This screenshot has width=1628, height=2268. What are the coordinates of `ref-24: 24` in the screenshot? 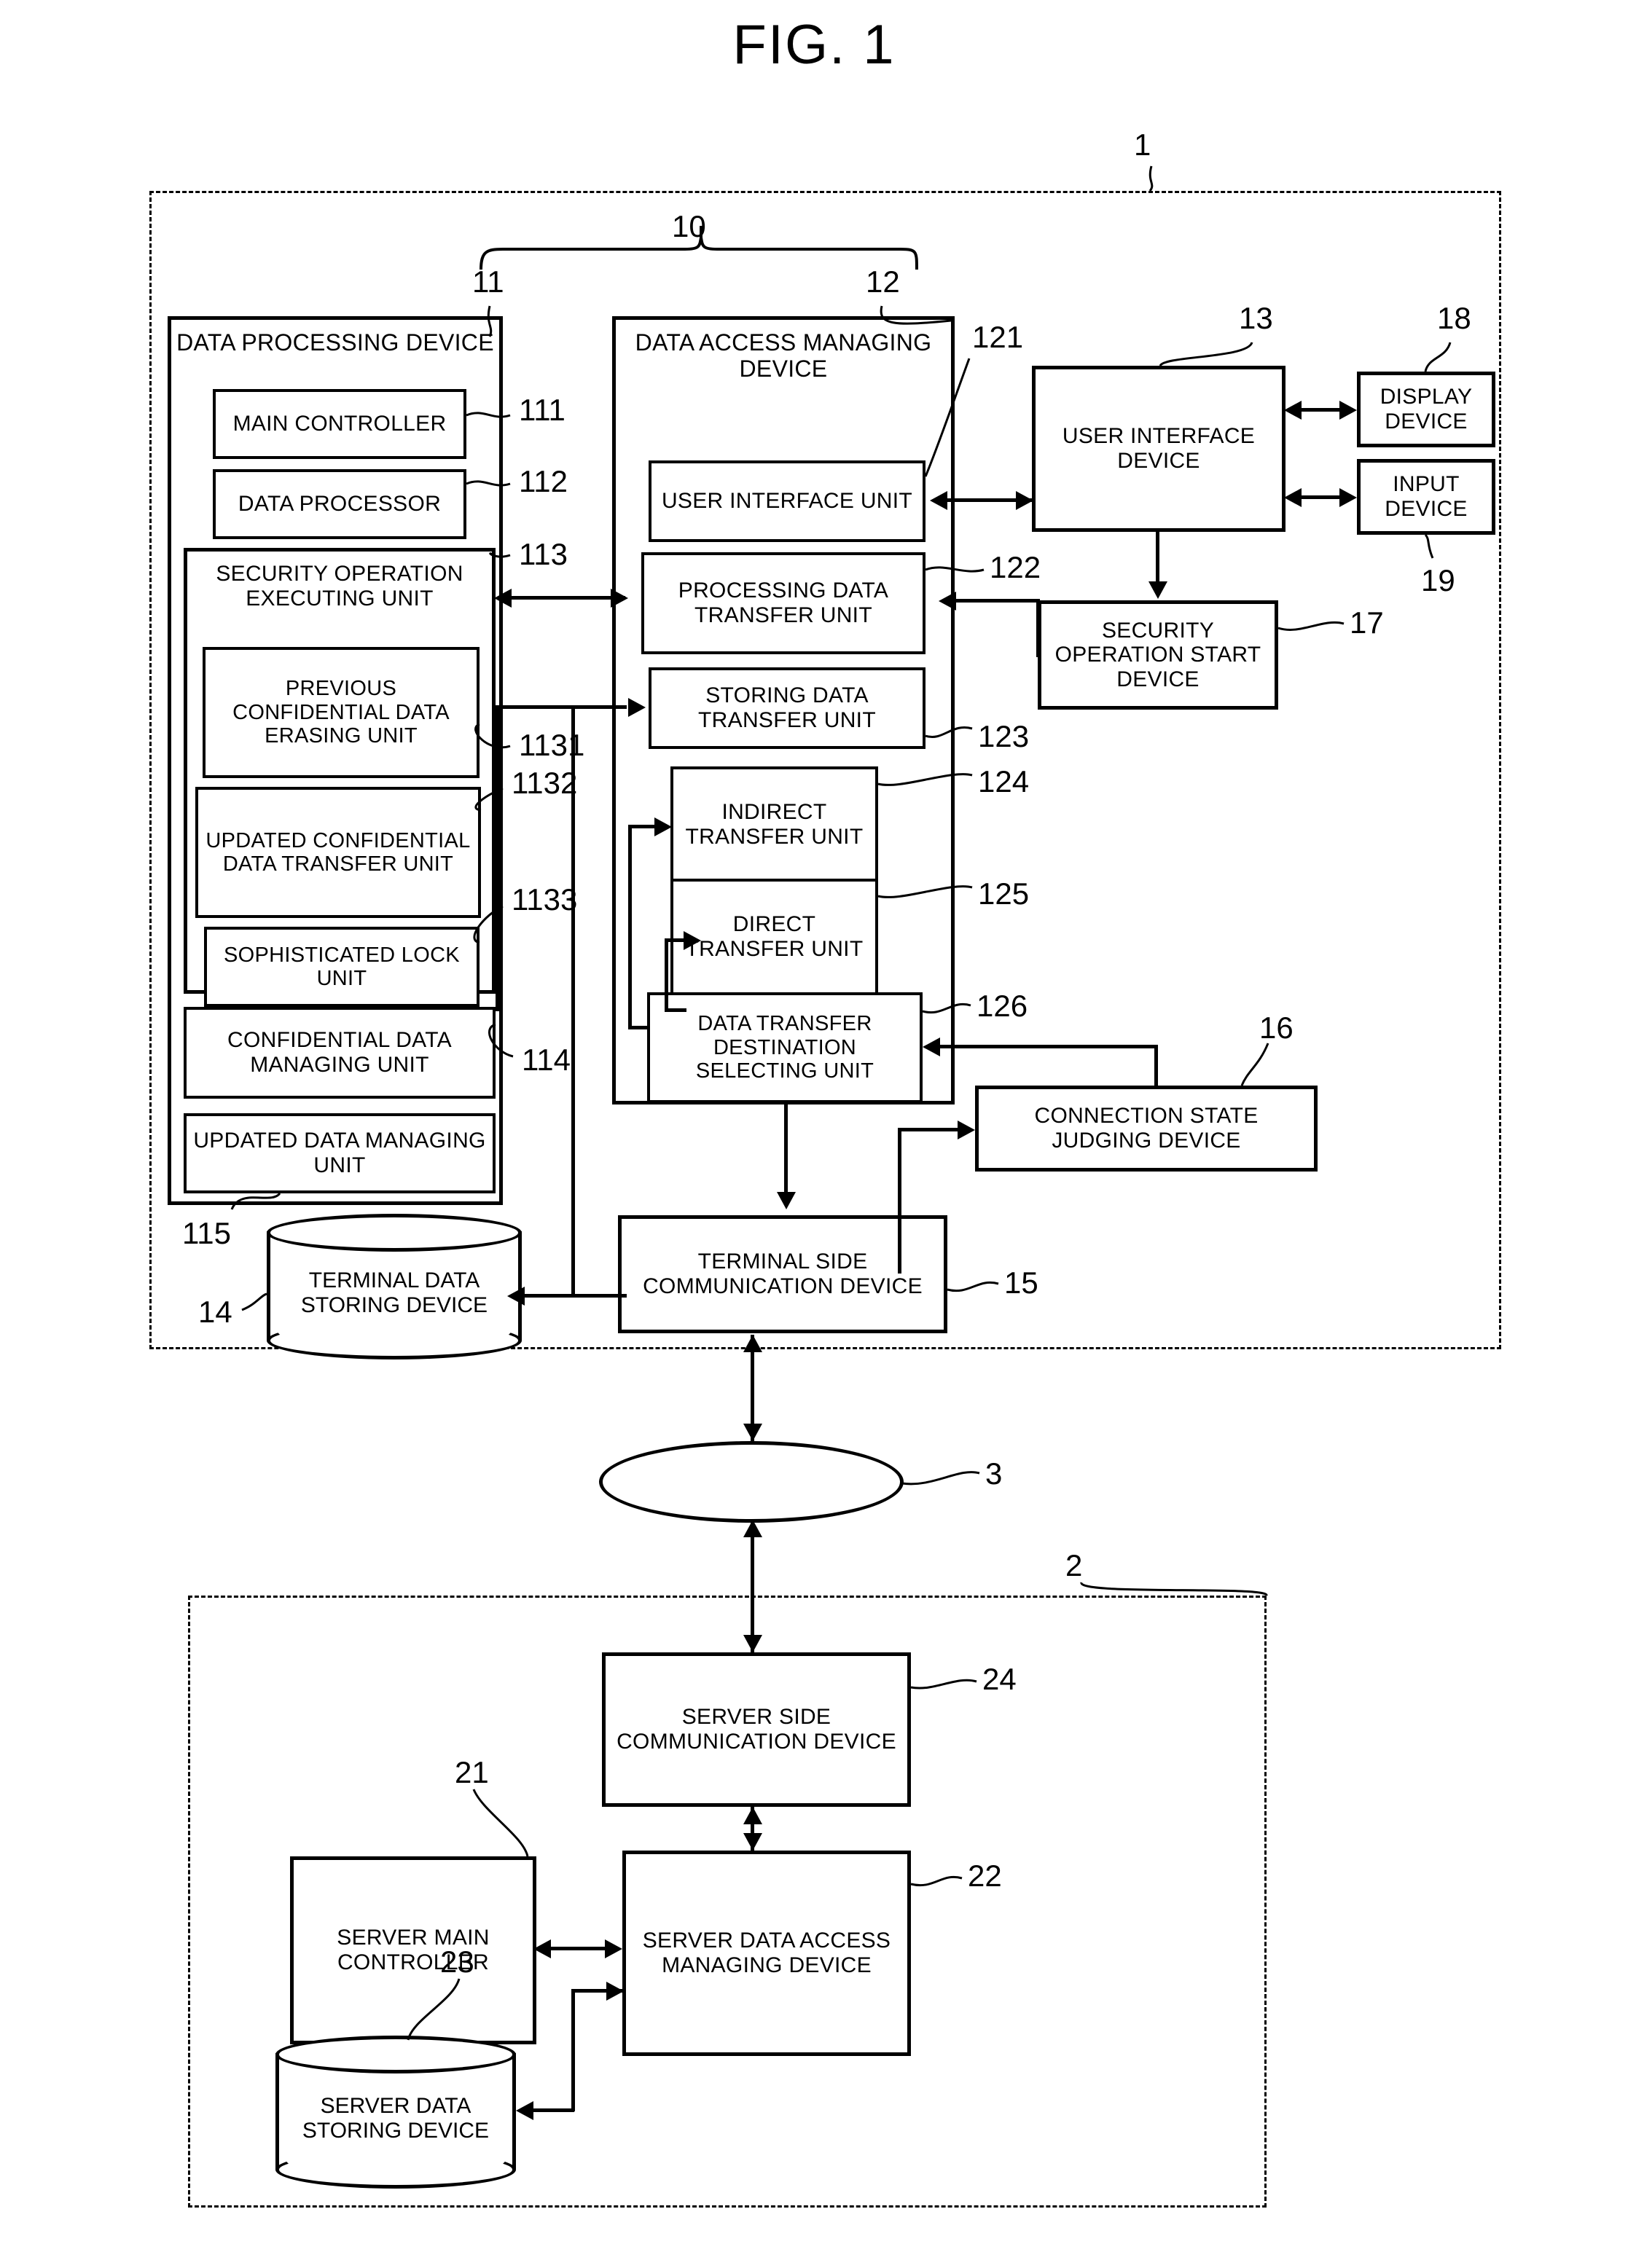 It's located at (999, 1679).